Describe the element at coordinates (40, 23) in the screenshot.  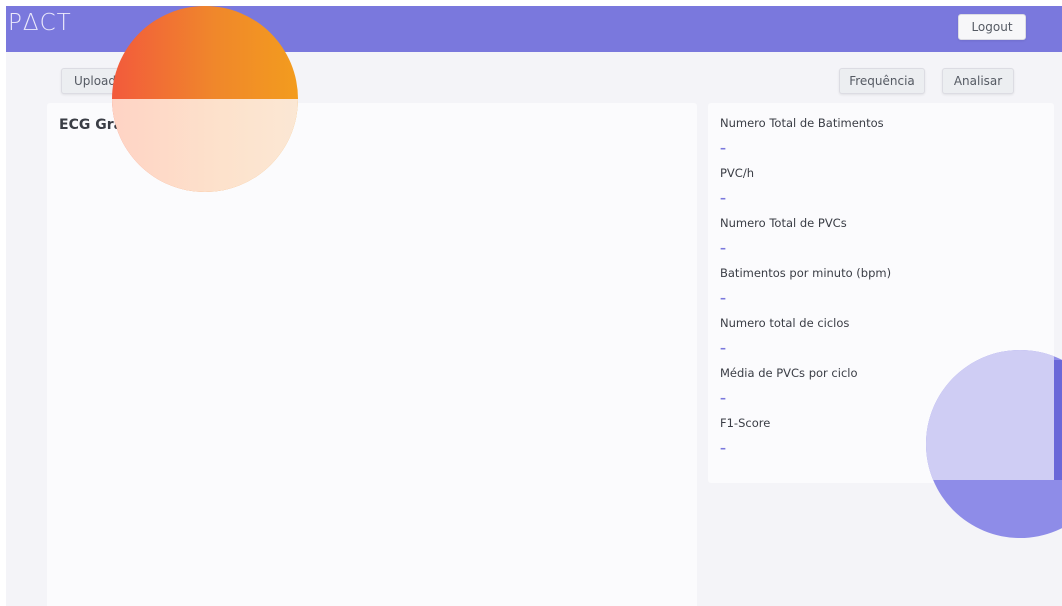
I see `app-logo: PΔCT` at that location.